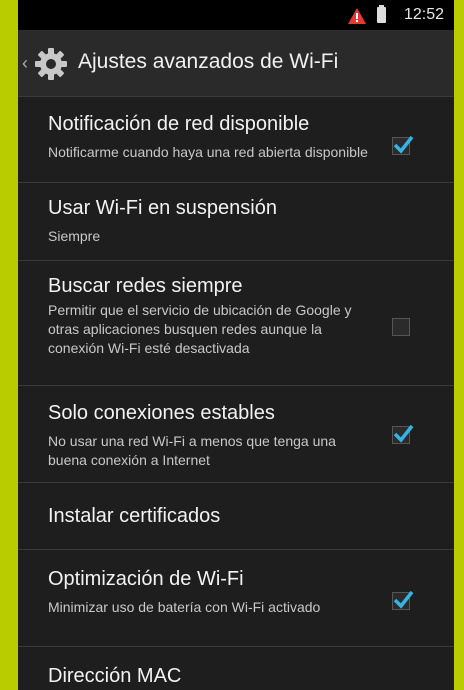  What do you see at coordinates (162, 208) in the screenshot?
I see `setting-title: Usar Wi-Fi en suspensión` at bounding box center [162, 208].